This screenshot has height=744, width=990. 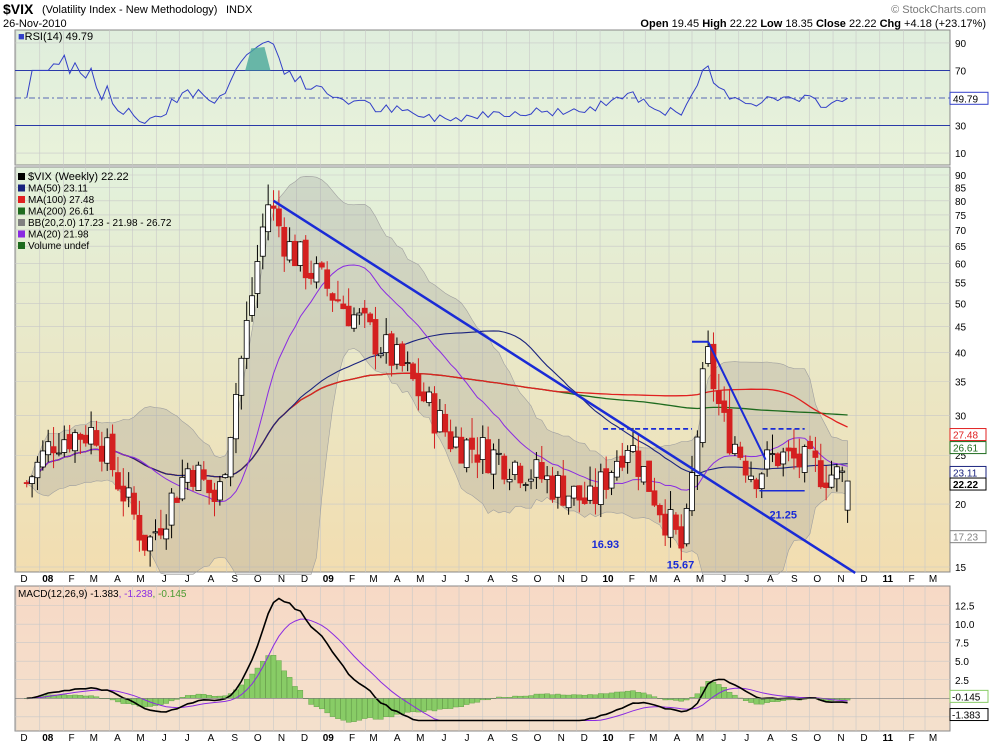 What do you see at coordinates (239, 10) in the screenshot?
I see `exchange-label: INDX` at bounding box center [239, 10].